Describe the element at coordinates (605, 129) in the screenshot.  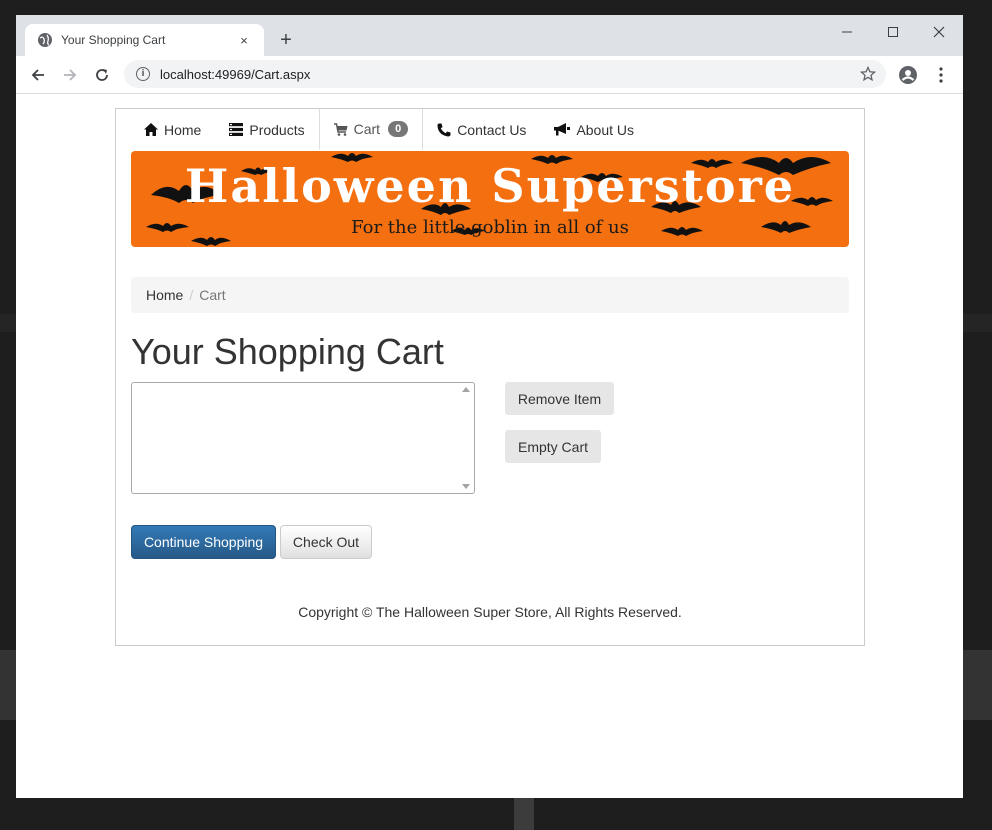
I see `nav-about-label: About Us` at that location.